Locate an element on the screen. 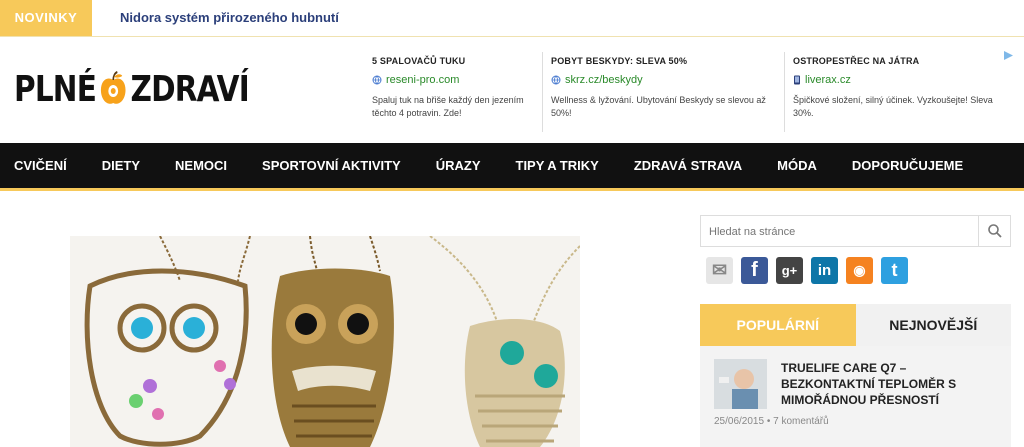 The height and width of the screenshot is (447, 1024). news-badge: NOVINKY is located at coordinates (46, 18).